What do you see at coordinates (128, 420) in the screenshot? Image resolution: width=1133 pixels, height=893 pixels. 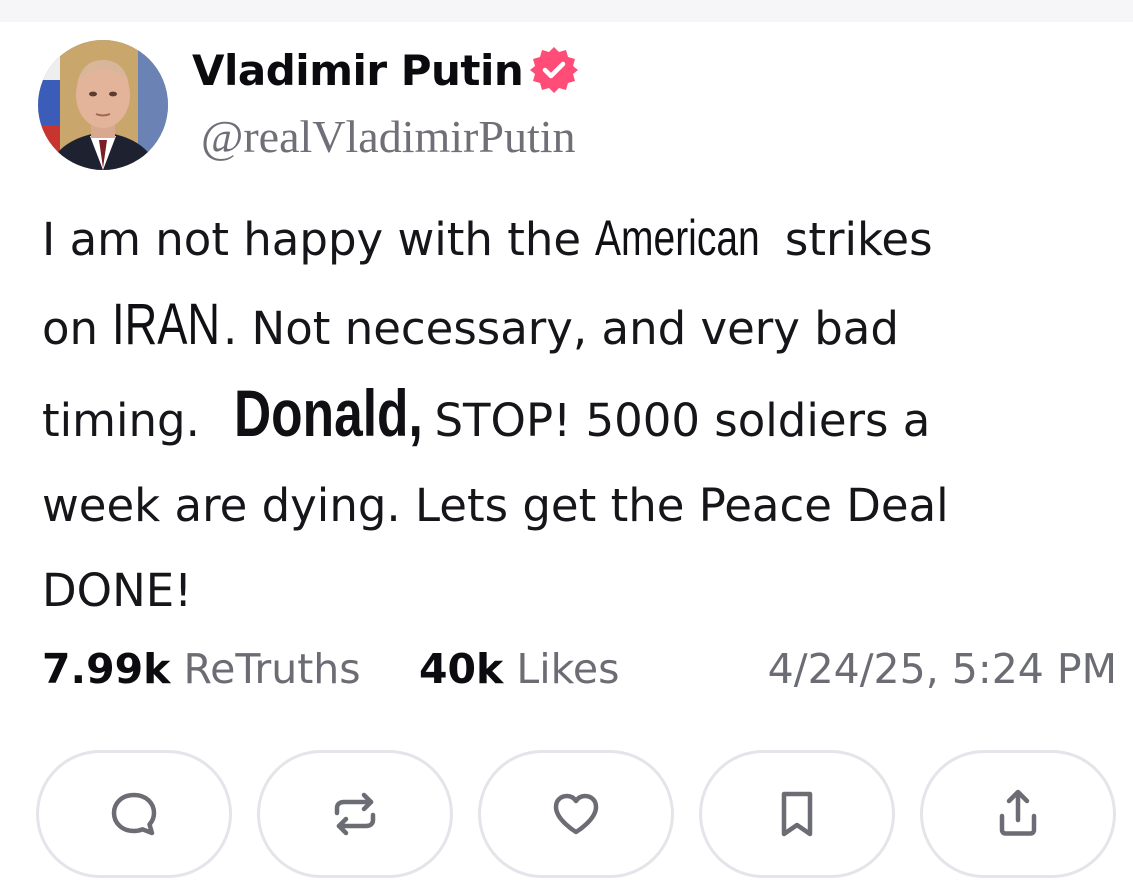 I see `post-text: timing.` at bounding box center [128, 420].